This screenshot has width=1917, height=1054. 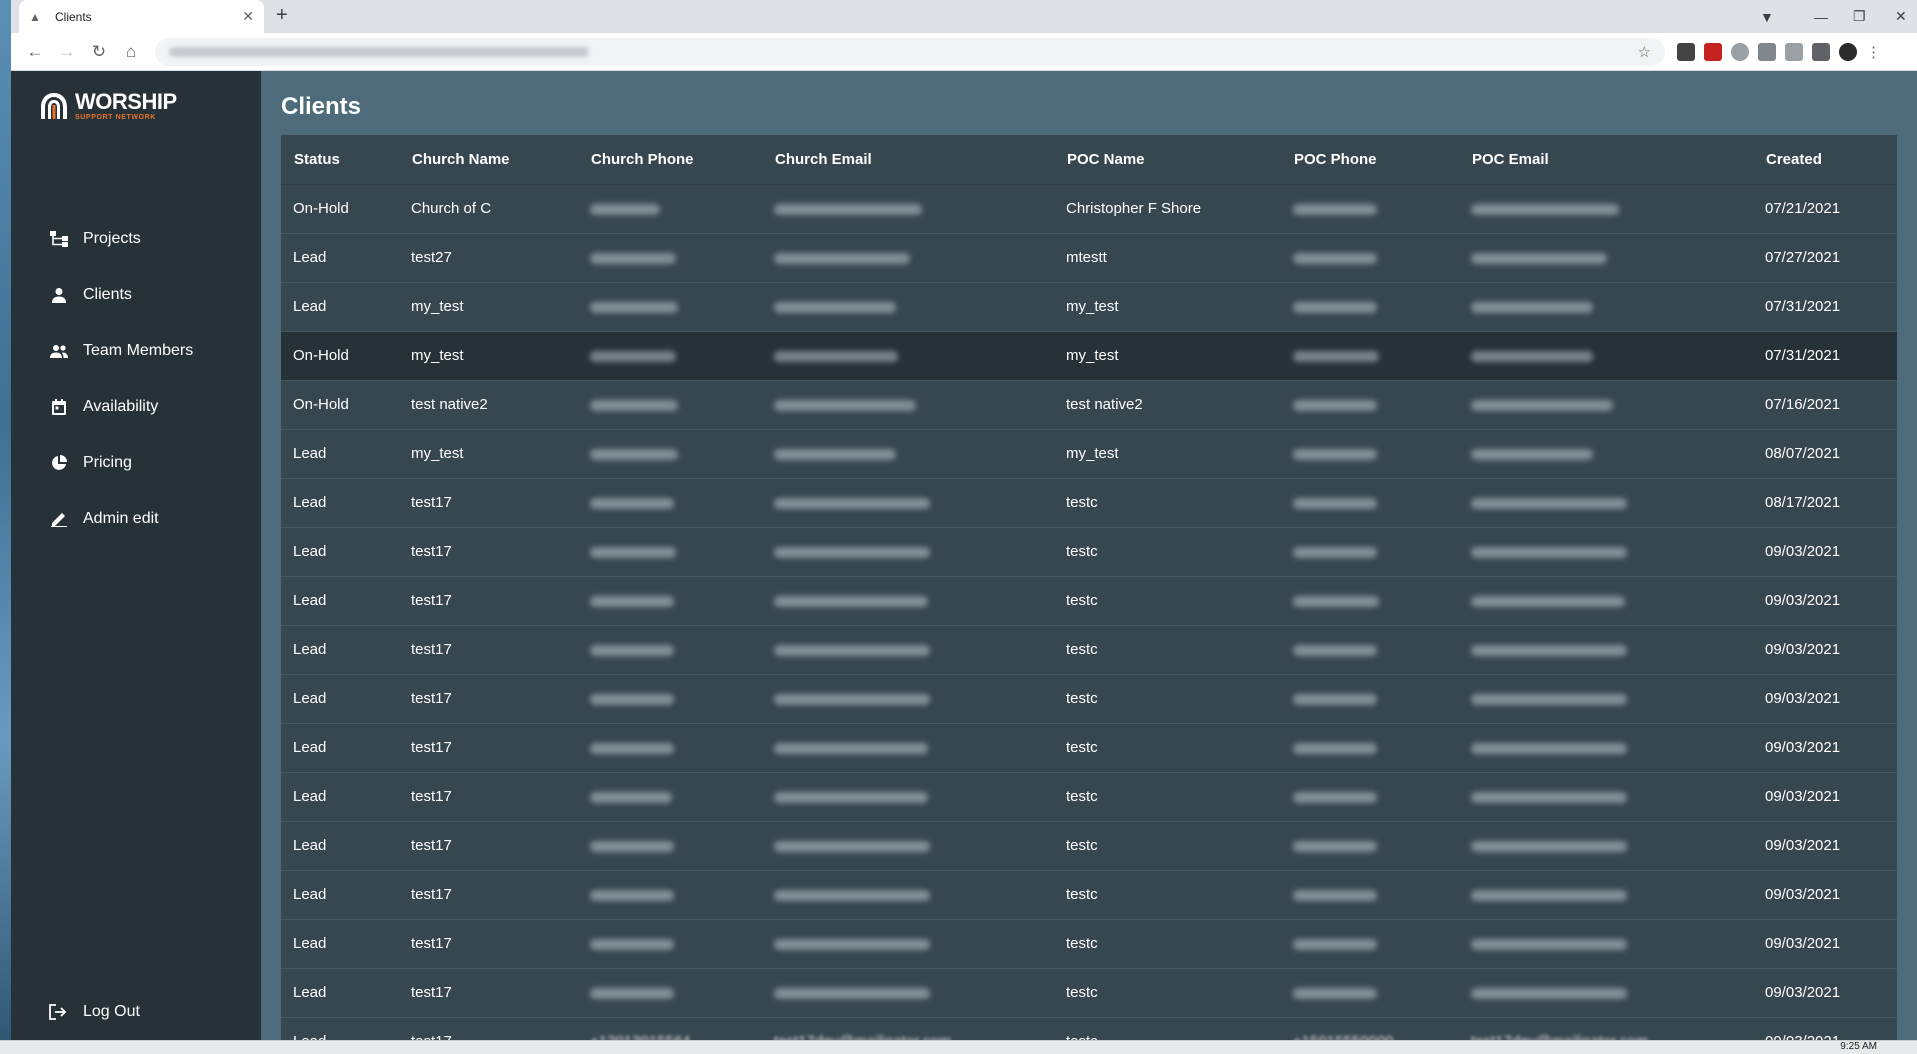 What do you see at coordinates (1370, 160) in the screenshot?
I see `column-header: POC Phone` at bounding box center [1370, 160].